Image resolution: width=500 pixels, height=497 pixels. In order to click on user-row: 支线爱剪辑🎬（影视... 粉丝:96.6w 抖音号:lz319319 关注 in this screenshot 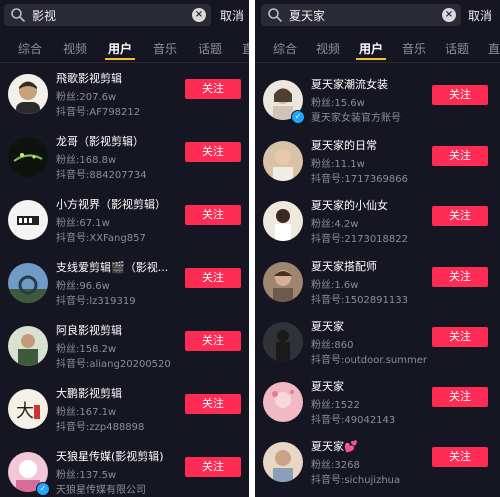, I will do `click(124, 289)`.